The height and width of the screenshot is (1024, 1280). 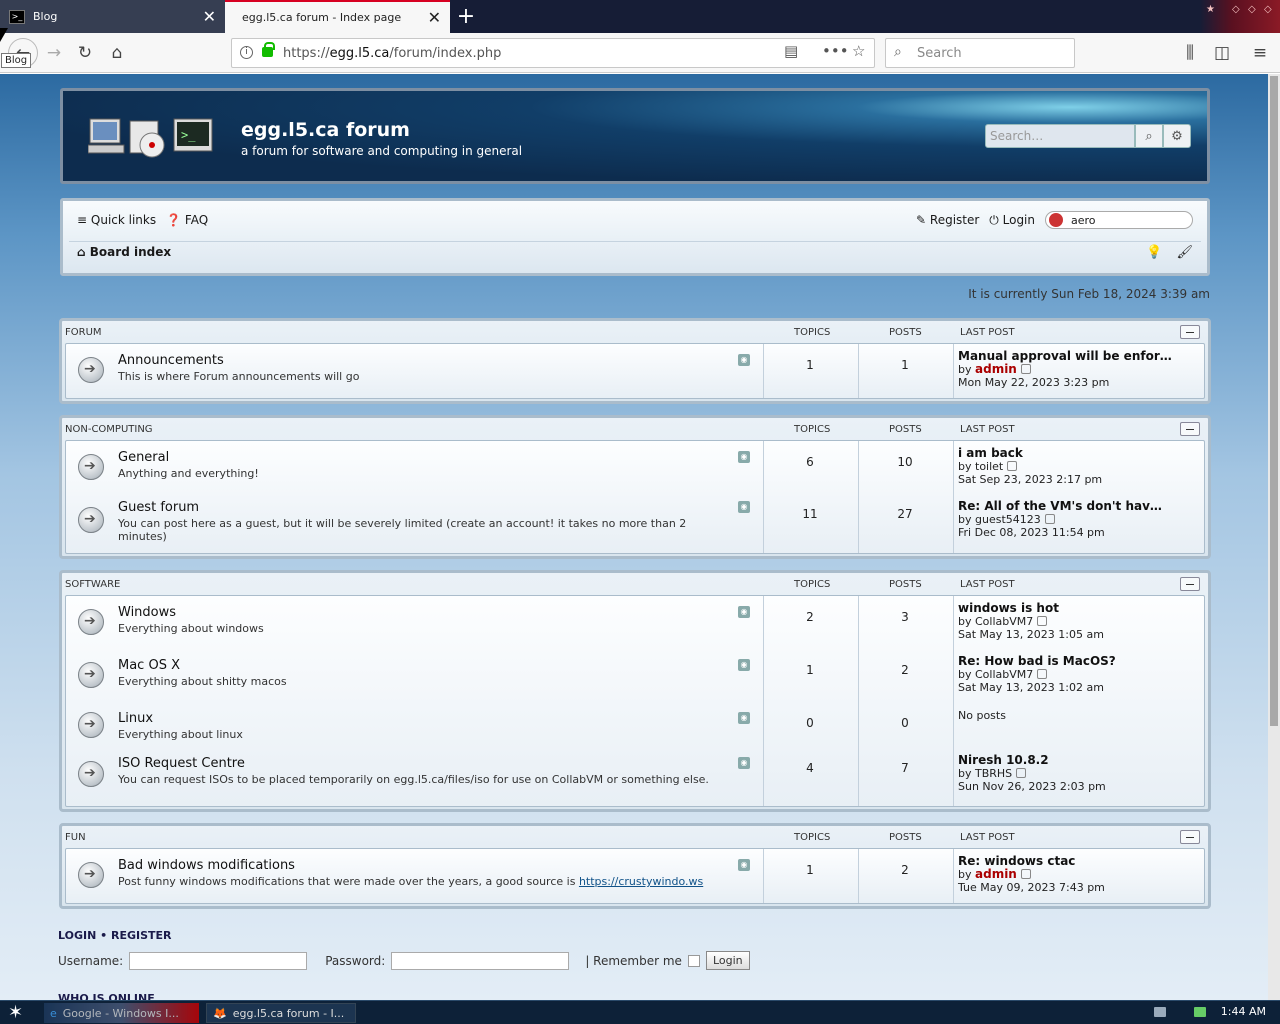 I want to click on more-actions-icon: •••, so click(x=835, y=51).